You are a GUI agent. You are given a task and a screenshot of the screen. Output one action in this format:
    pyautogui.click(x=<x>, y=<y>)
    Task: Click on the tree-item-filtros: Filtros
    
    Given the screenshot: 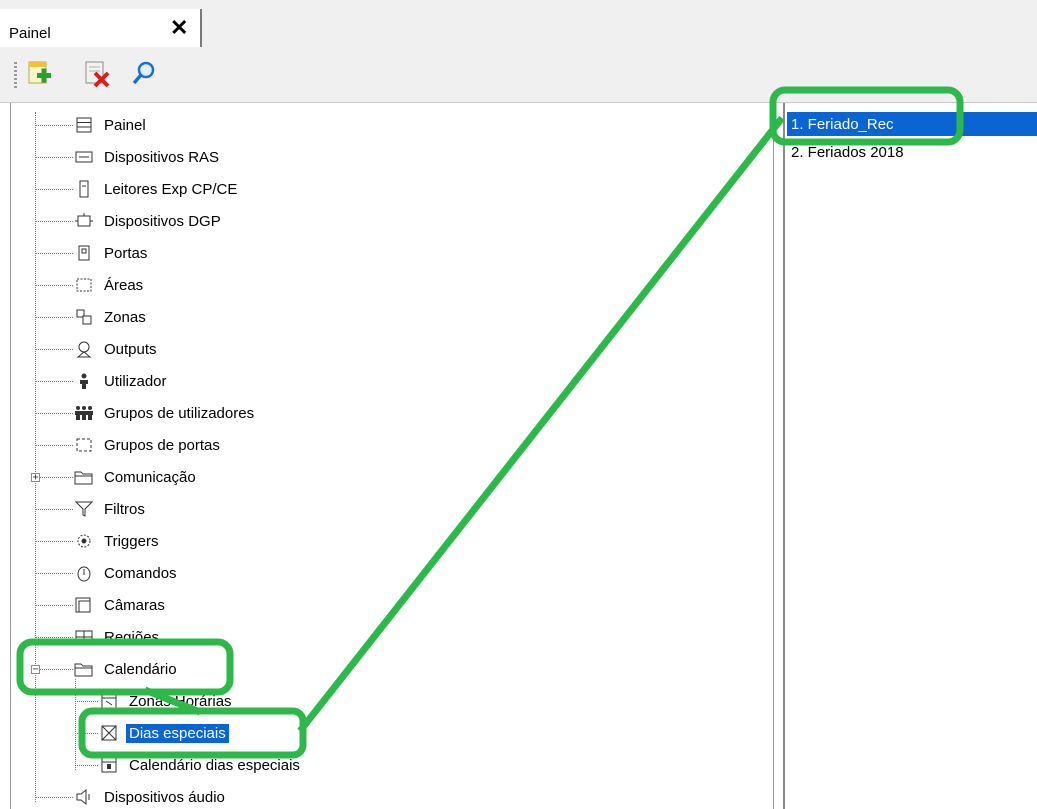 What is the action you would take?
    pyautogui.click(x=110, y=509)
    